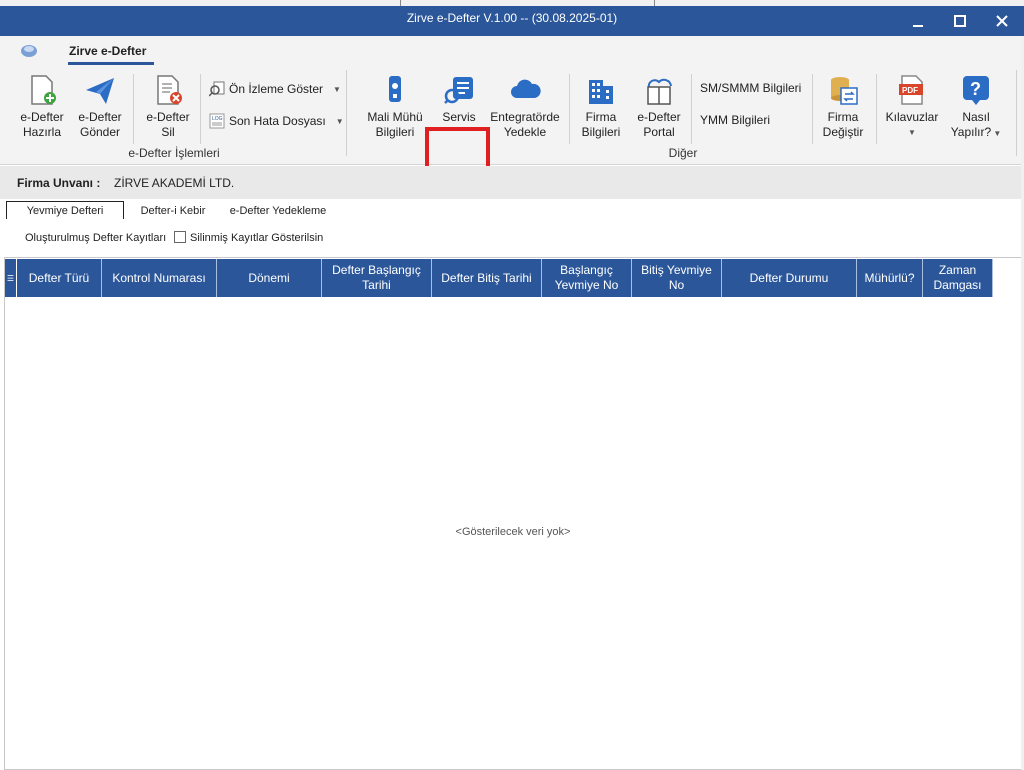 The image size is (1024, 770). What do you see at coordinates (43, 90) in the screenshot?
I see `new-document-add-icon` at bounding box center [43, 90].